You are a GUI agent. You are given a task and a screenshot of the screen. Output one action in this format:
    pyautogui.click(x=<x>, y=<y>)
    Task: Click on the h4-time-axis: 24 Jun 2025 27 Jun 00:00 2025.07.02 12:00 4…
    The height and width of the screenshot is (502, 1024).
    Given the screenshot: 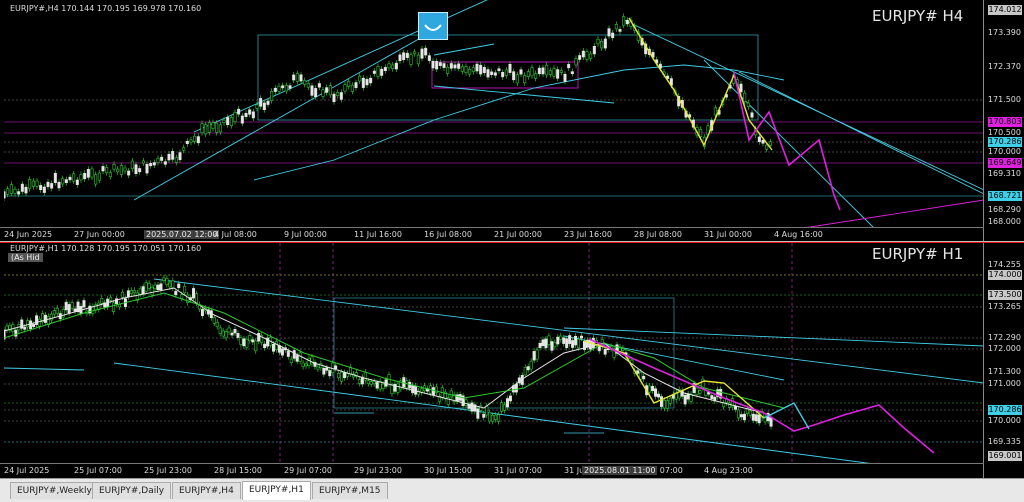 What is the action you would take?
    pyautogui.click(x=492, y=234)
    